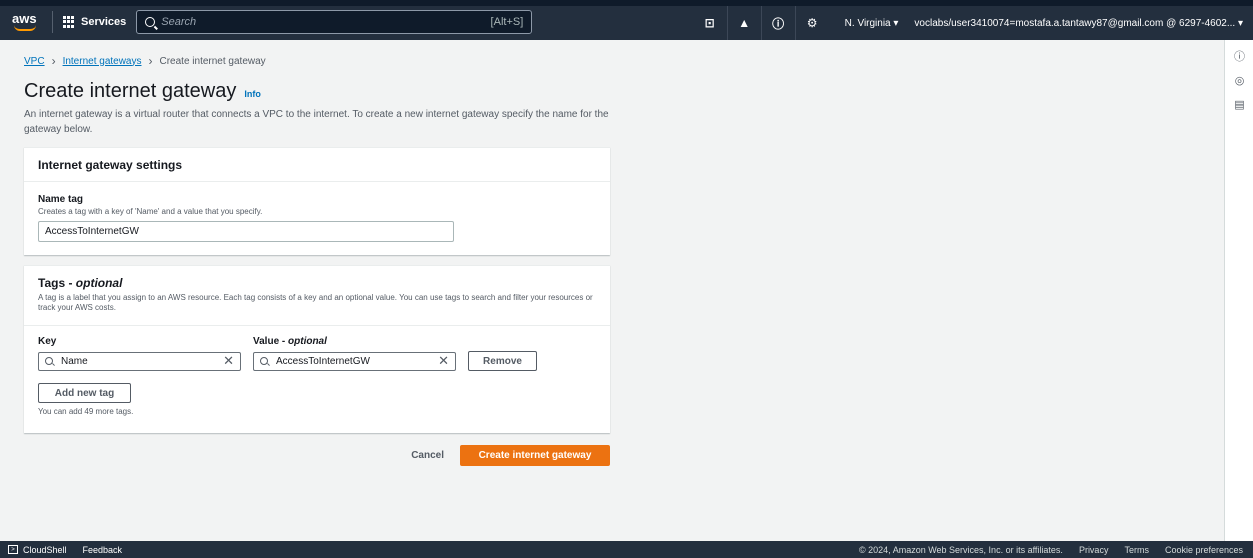 The image size is (1253, 558). I want to click on search-placeholder: Search, so click(179, 22).